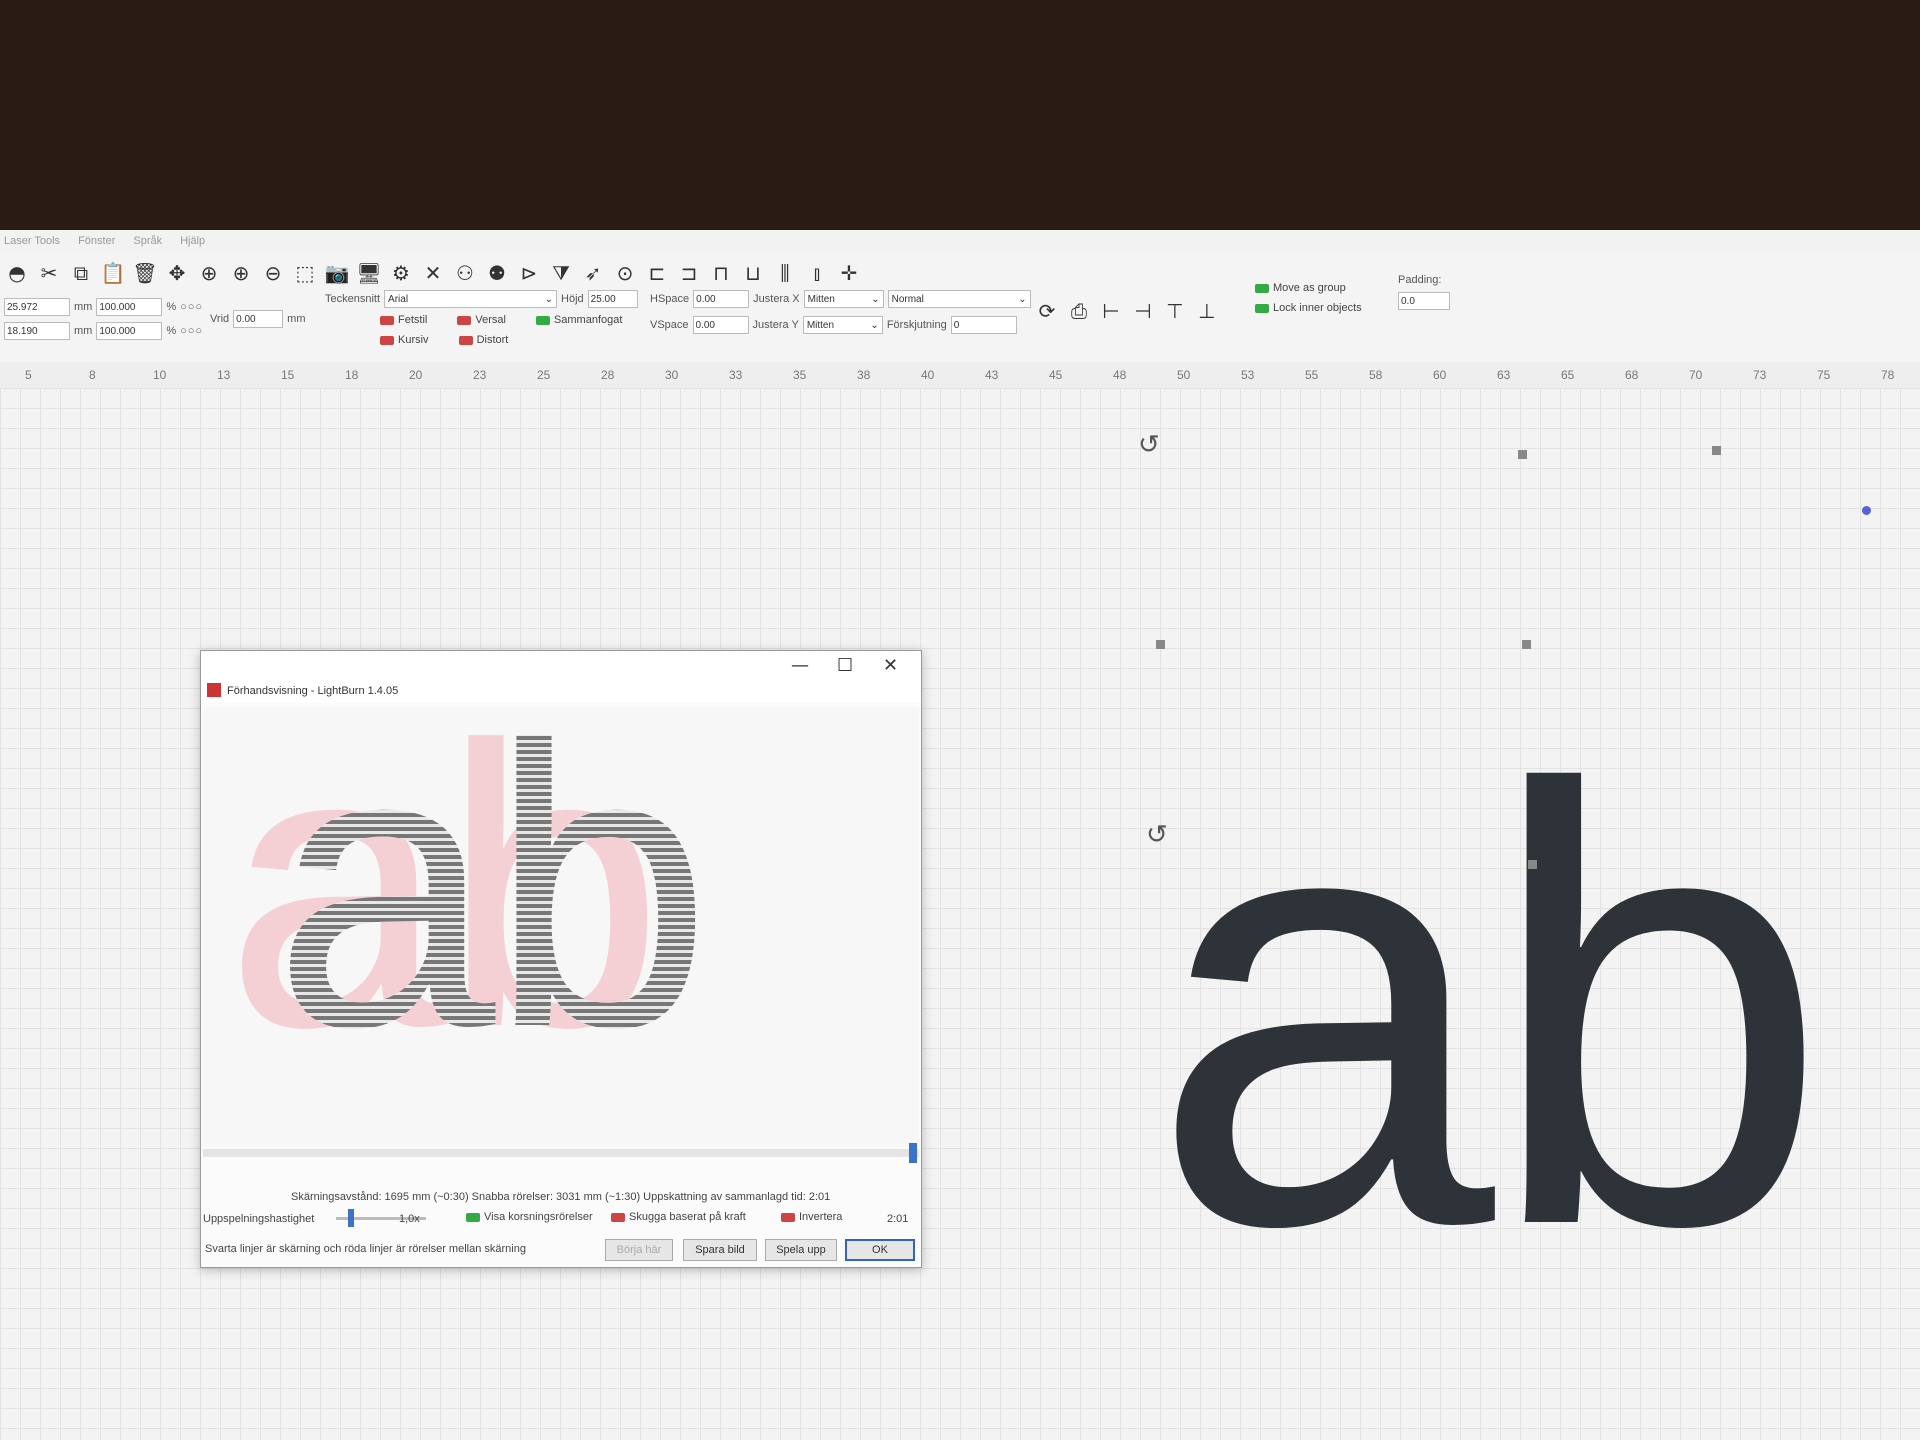 The height and width of the screenshot is (1440, 1920). What do you see at coordinates (529, 1217) in the screenshot?
I see `show-traversal-toggle: Visa korsningsrörelser` at bounding box center [529, 1217].